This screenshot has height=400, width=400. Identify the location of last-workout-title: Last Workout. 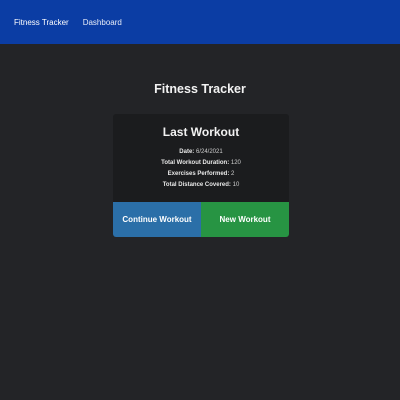
(201, 132).